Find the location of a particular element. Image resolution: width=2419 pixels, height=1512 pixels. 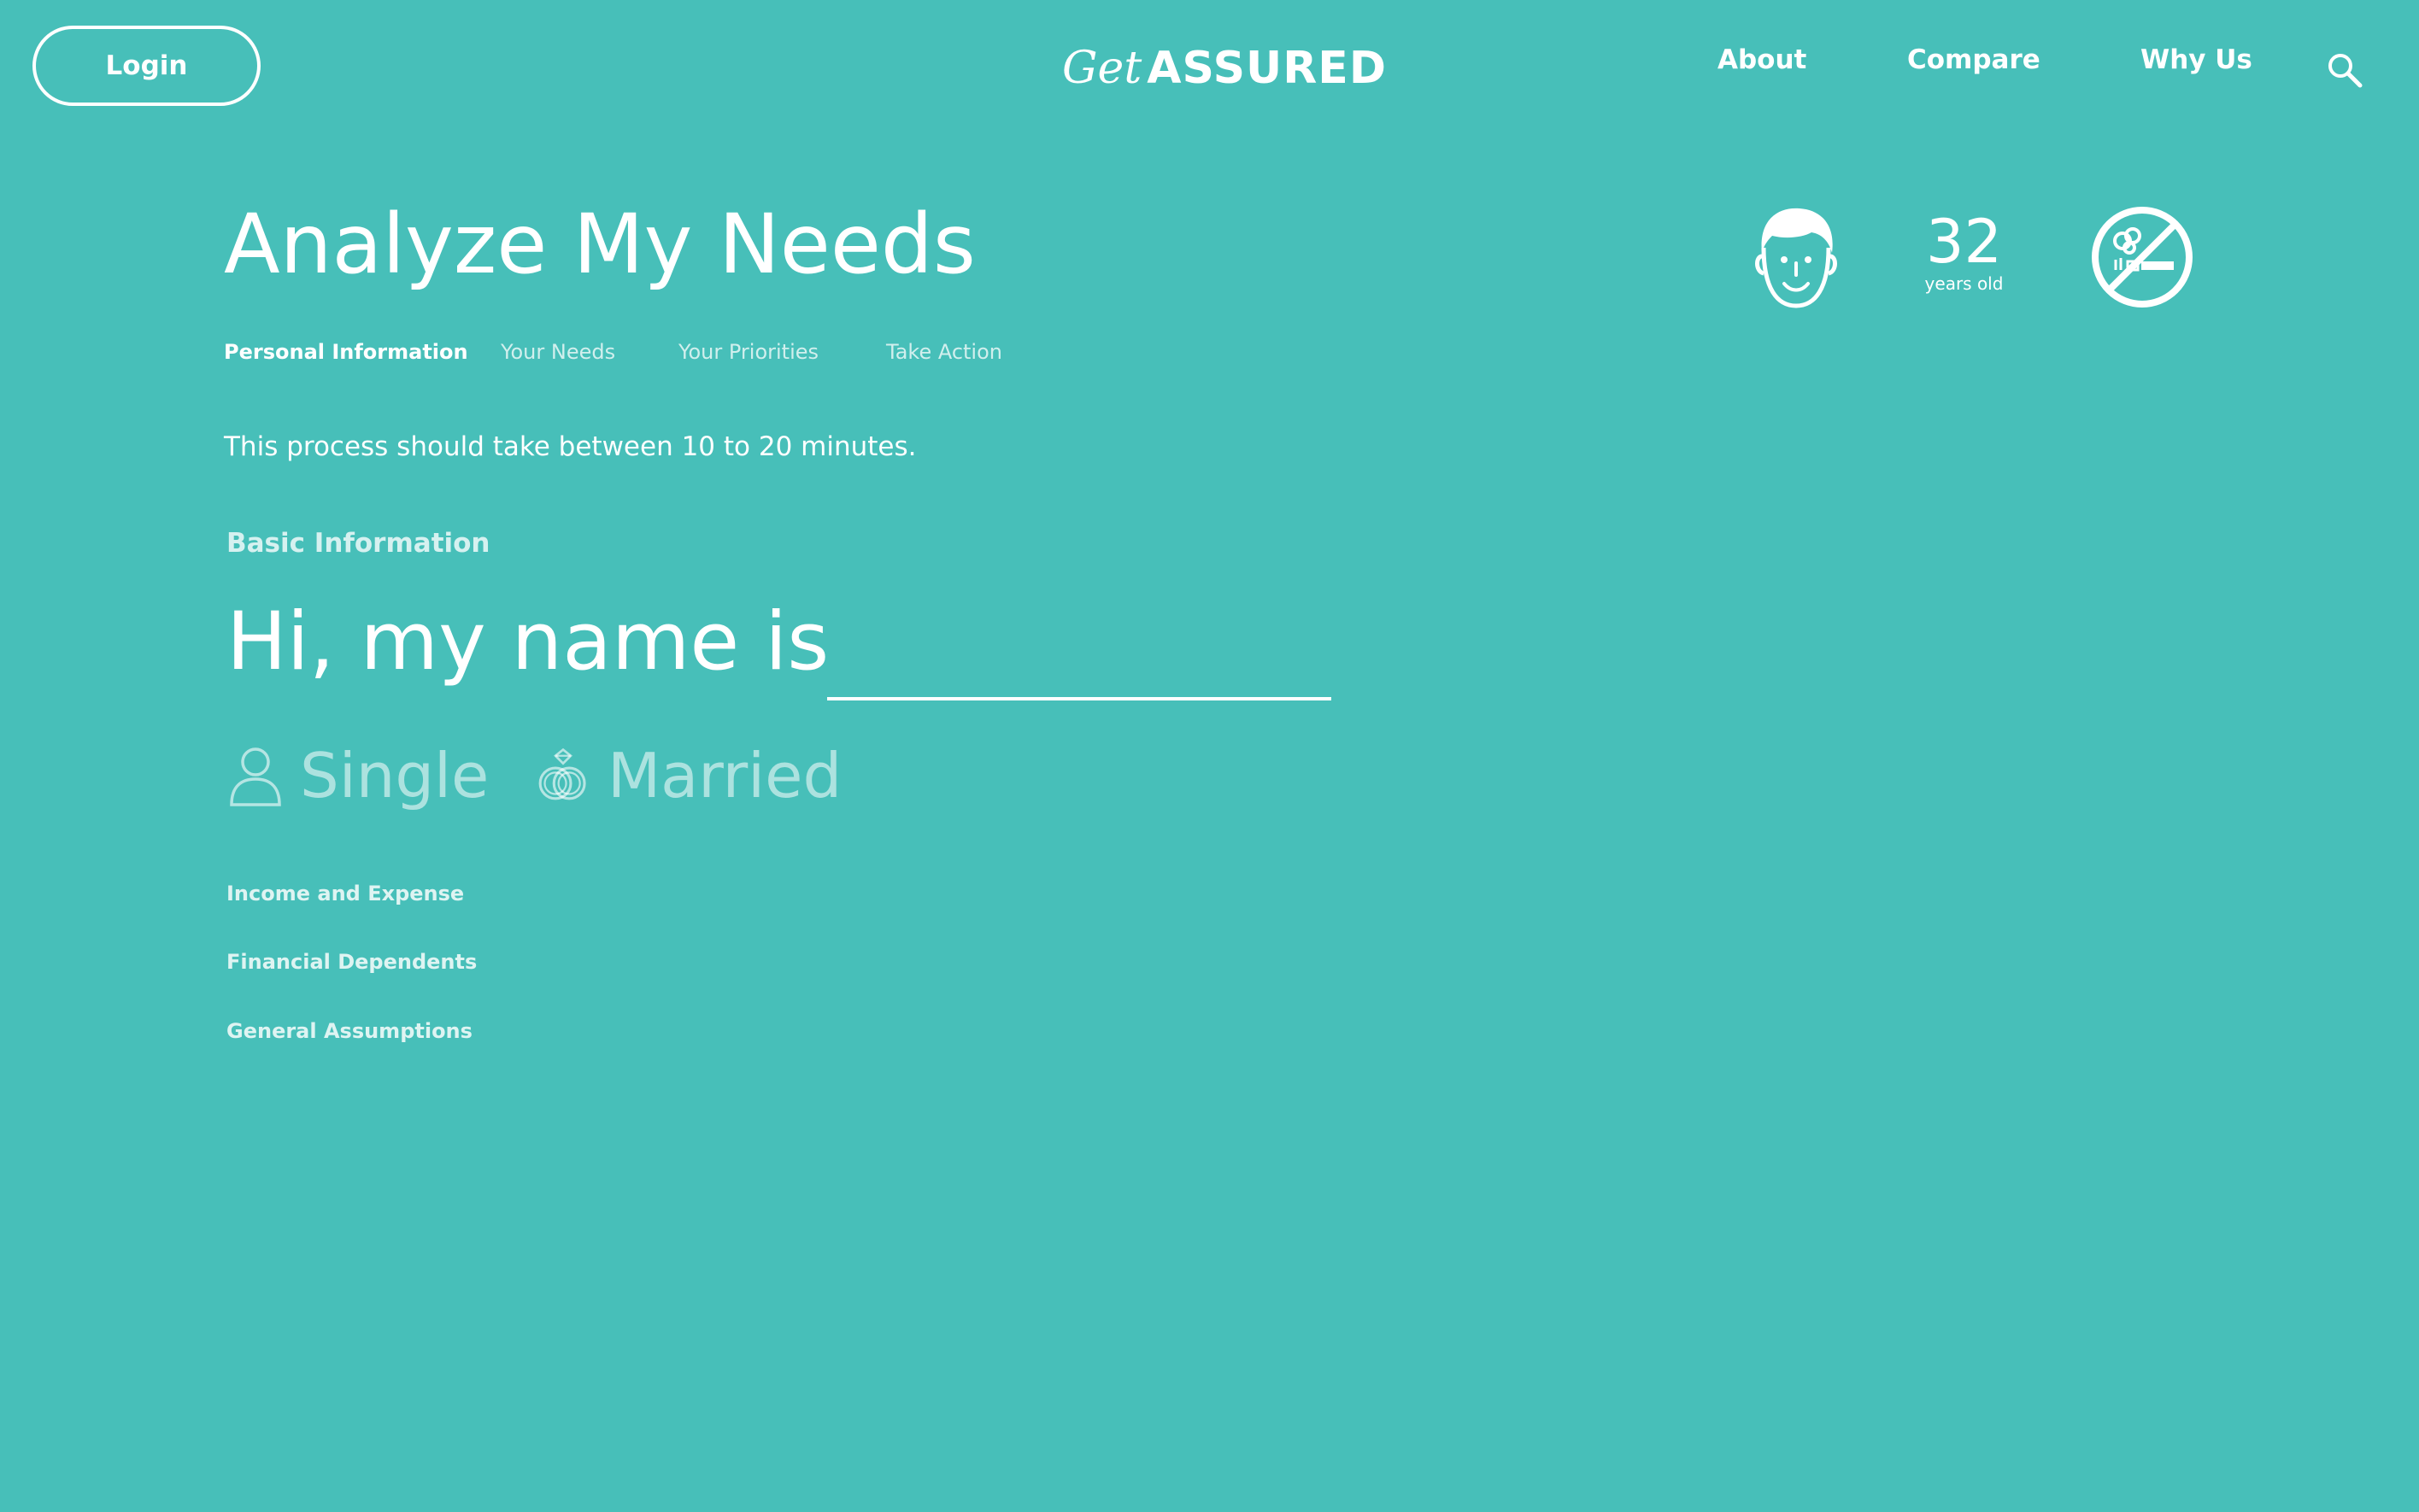

logo: Get ASSURED is located at coordinates (1224, 68).